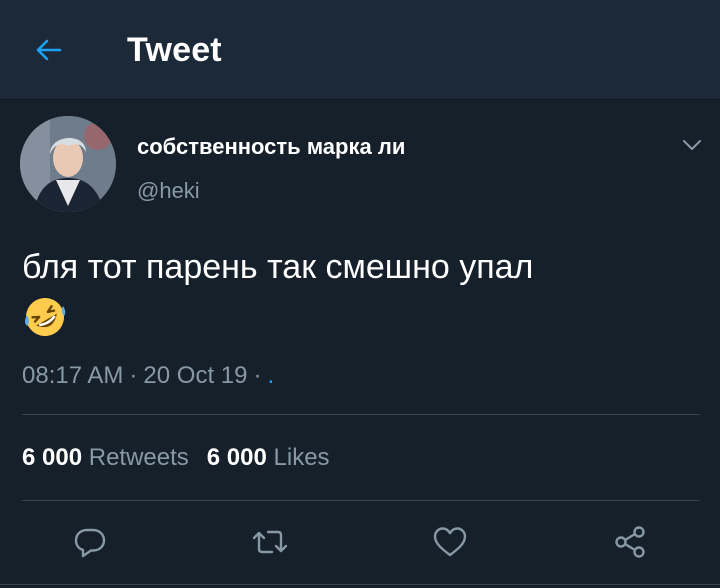 This screenshot has width=720, height=588. What do you see at coordinates (301, 457) in the screenshot?
I see `likes-label: Likes` at bounding box center [301, 457].